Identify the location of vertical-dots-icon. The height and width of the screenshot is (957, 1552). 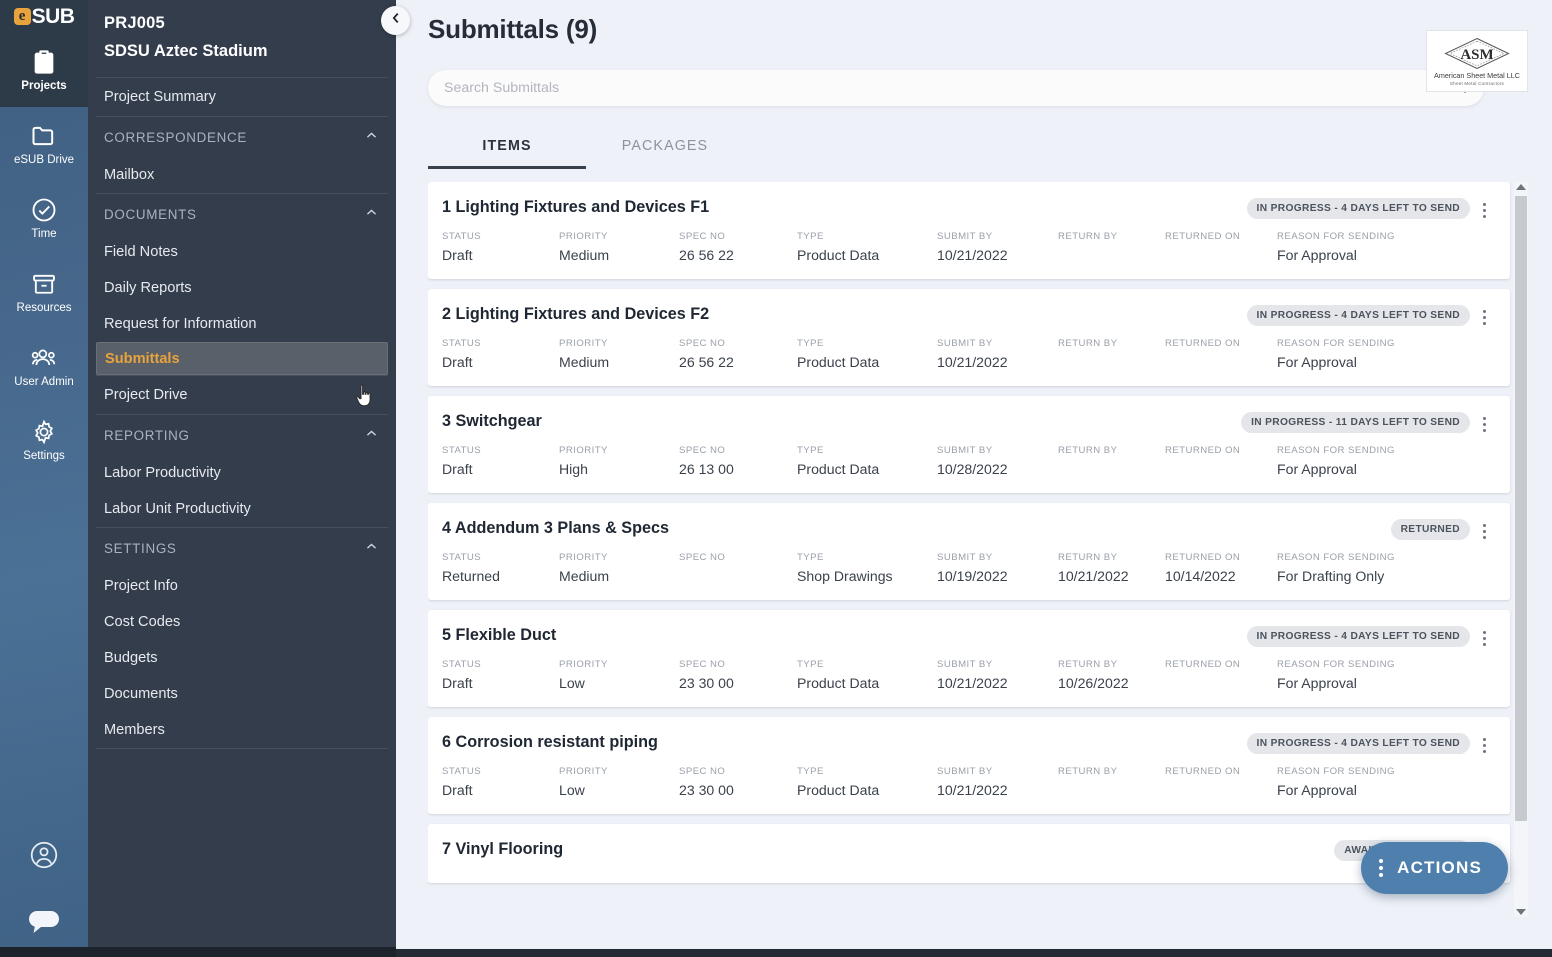
(1381, 868).